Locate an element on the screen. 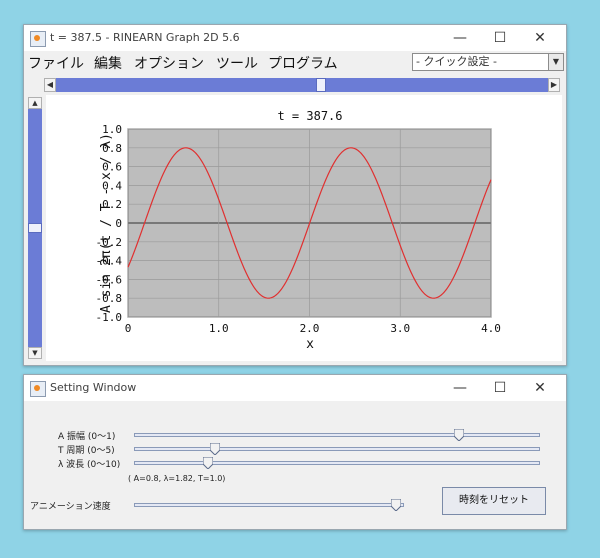 The height and width of the screenshot is (558, 600). animation-speed-label: アニメーション速度 is located at coordinates (70, 507).